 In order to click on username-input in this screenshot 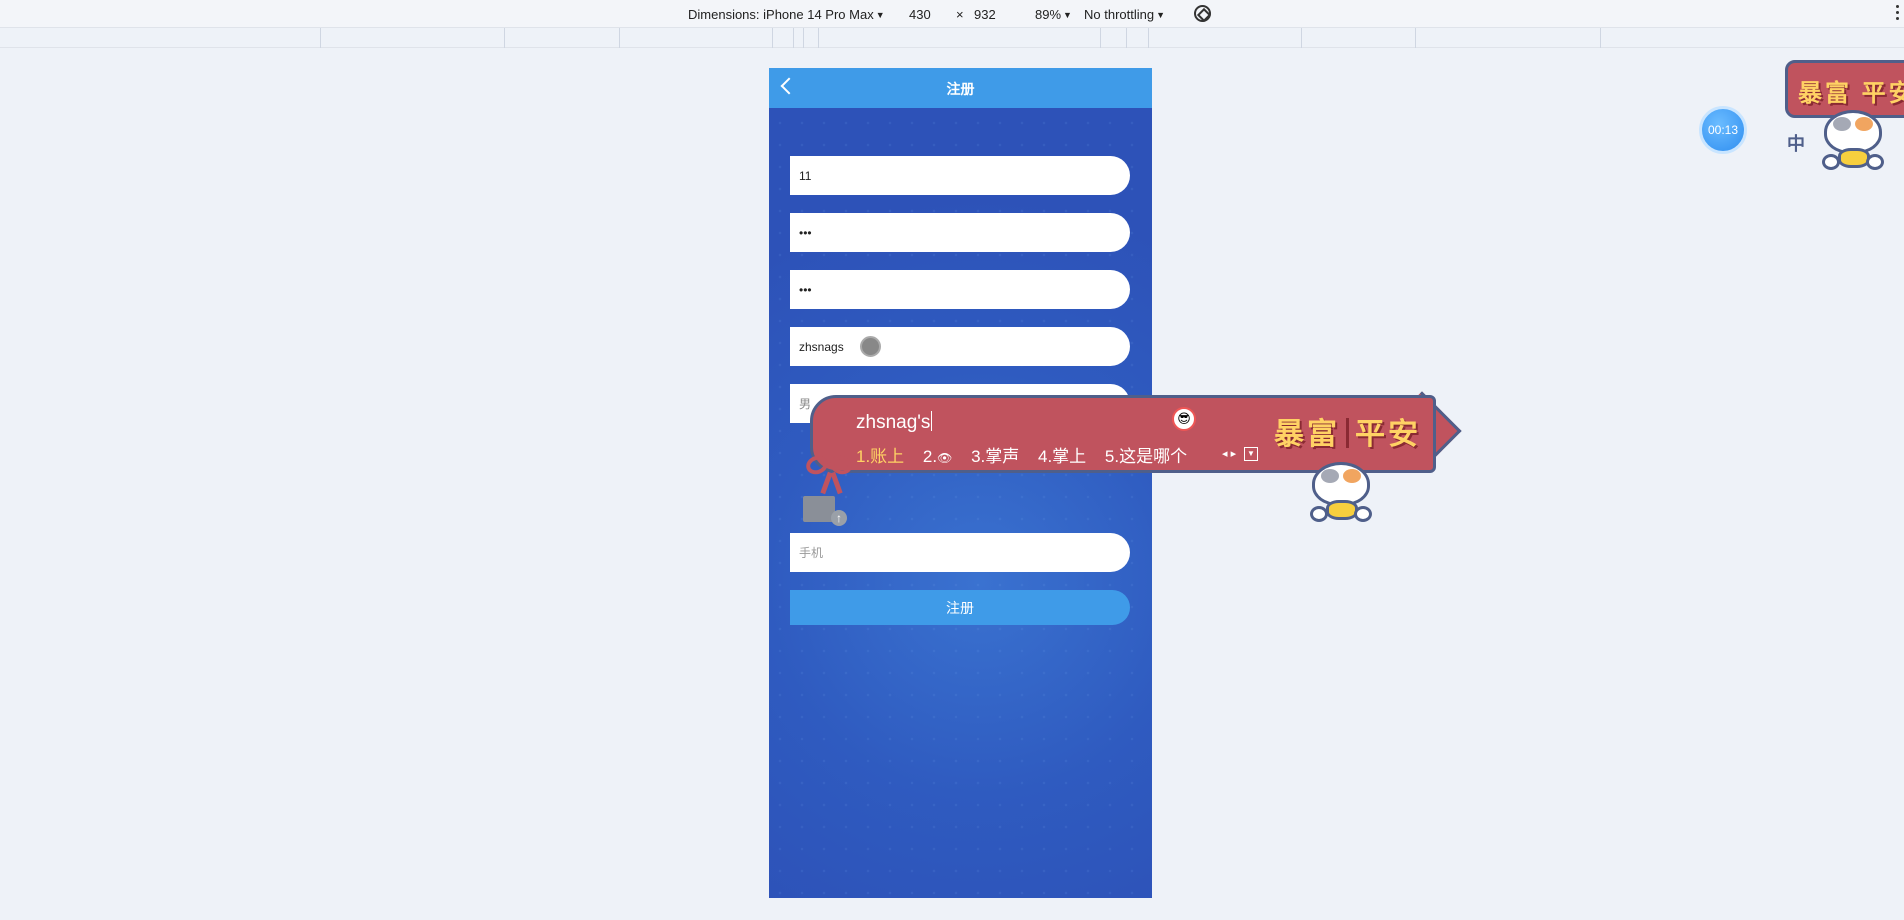, I will do `click(960, 175)`.